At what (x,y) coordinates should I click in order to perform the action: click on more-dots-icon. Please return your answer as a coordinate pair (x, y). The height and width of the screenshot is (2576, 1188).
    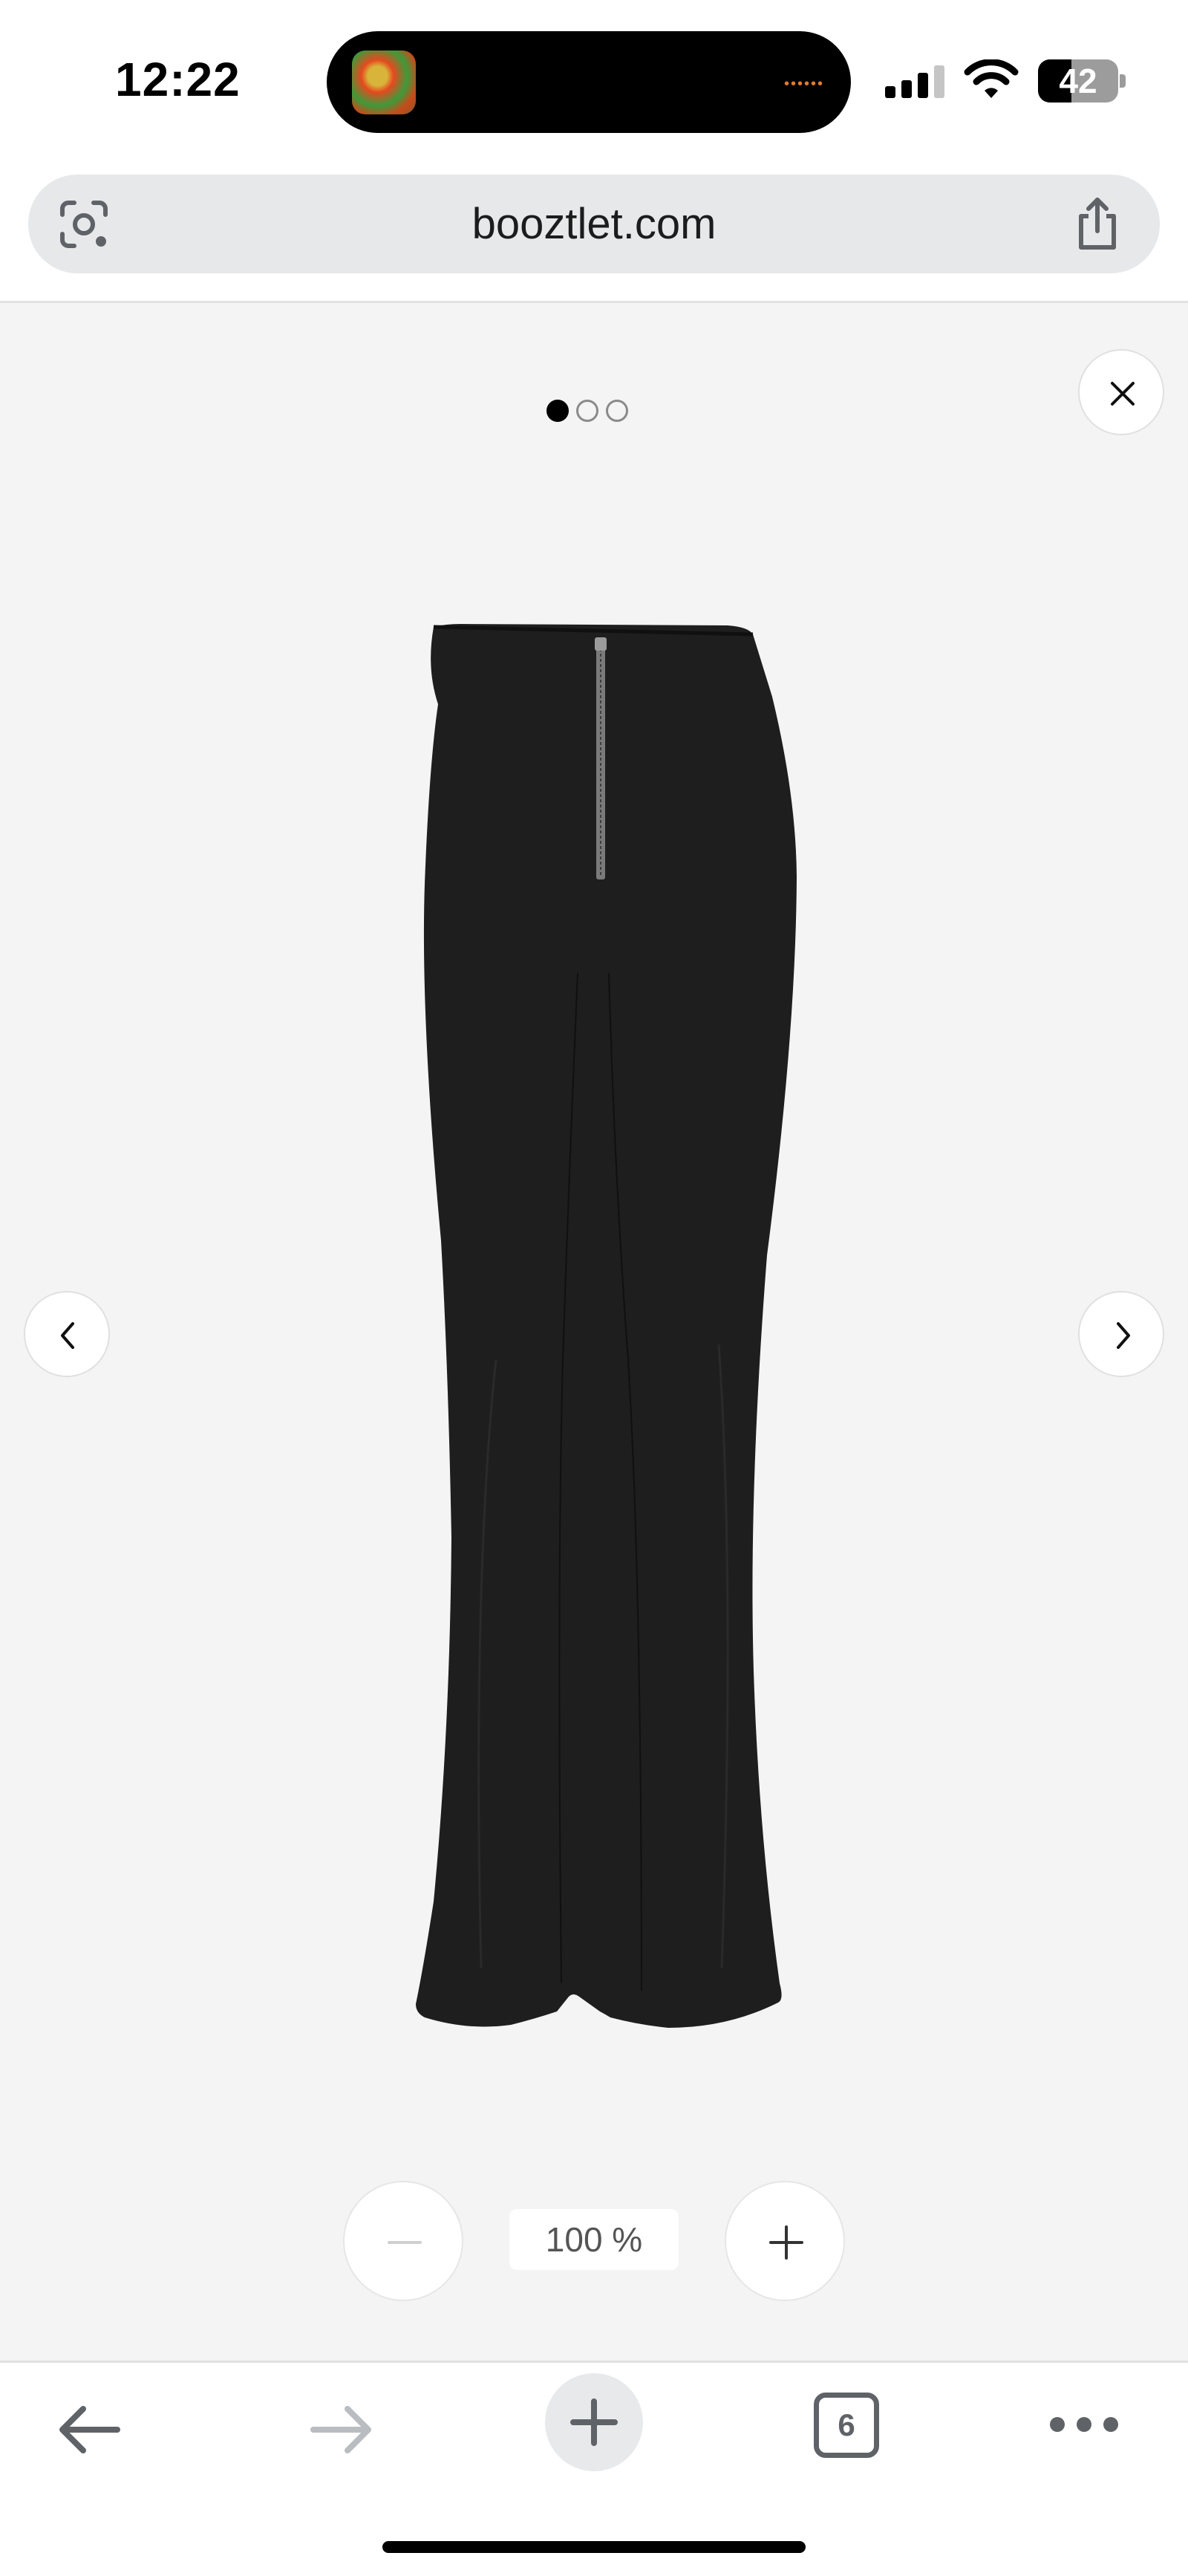
    Looking at the image, I should click on (1084, 2424).